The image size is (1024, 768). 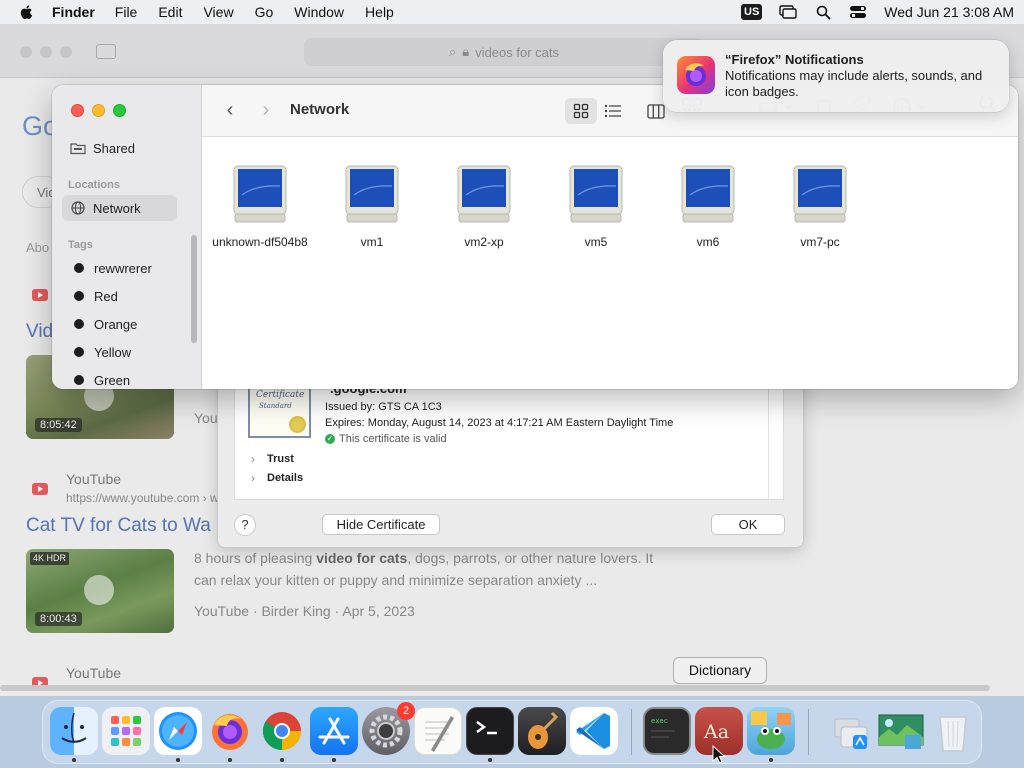 I want to click on screen-mirroring-icon, so click(x=788, y=12).